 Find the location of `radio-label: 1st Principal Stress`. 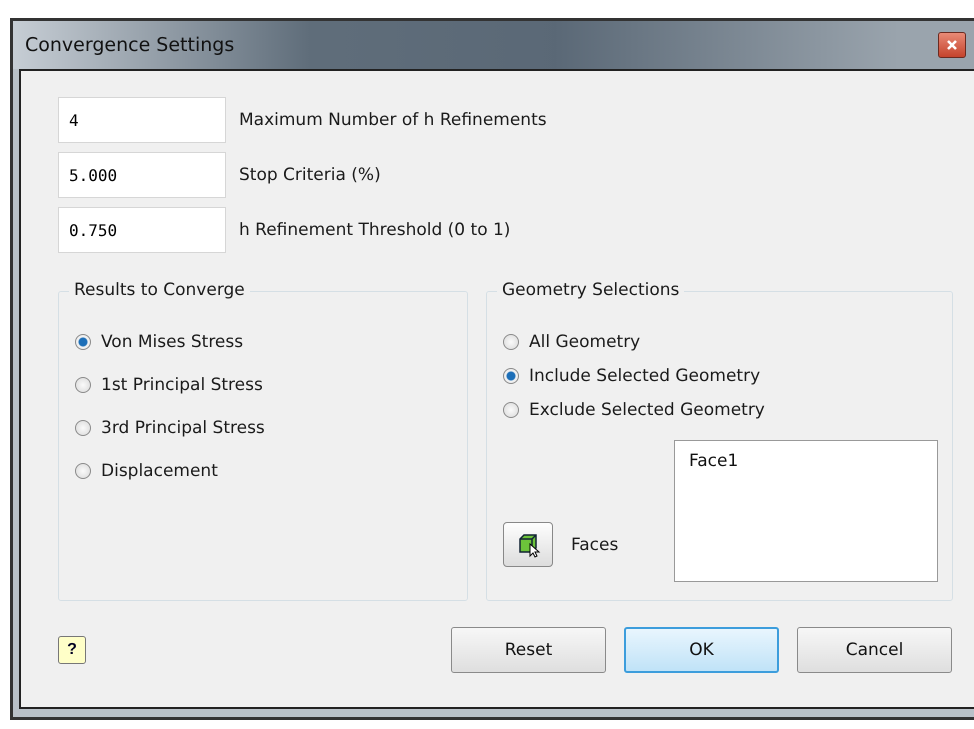

radio-label: 1st Principal Stress is located at coordinates (182, 385).